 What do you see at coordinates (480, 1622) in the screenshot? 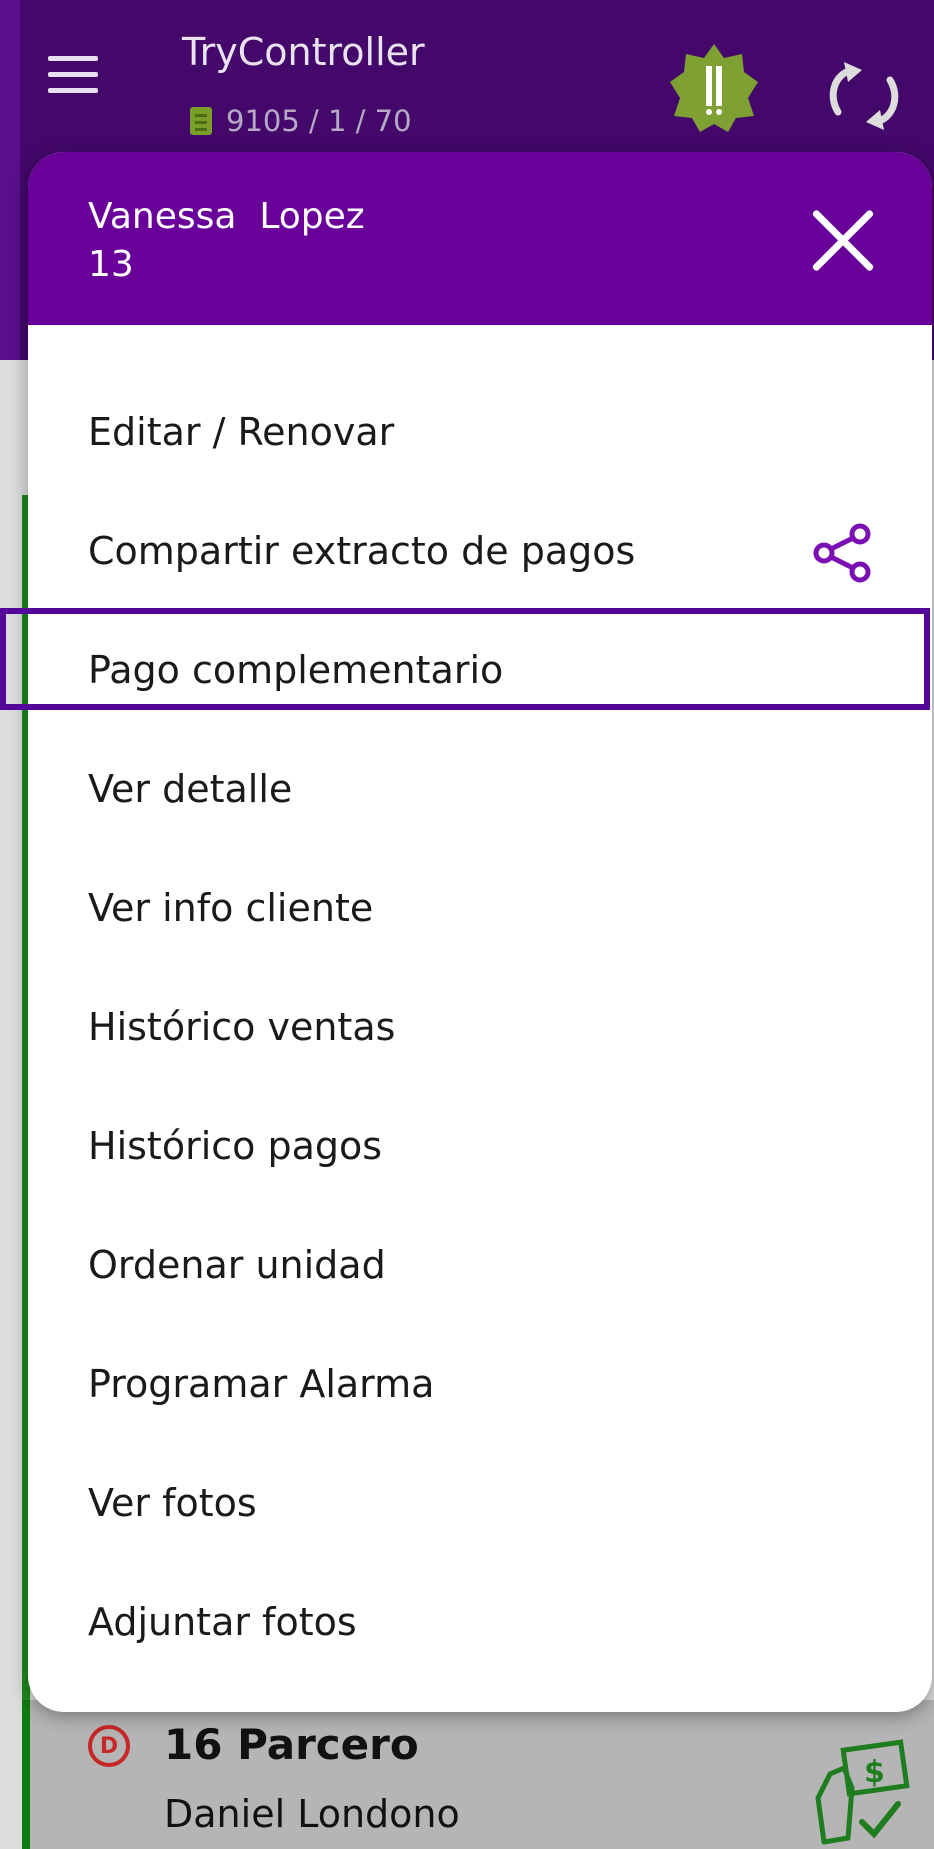
I see `menu-item-adjuntar-fotos: Adjuntar fotos` at bounding box center [480, 1622].